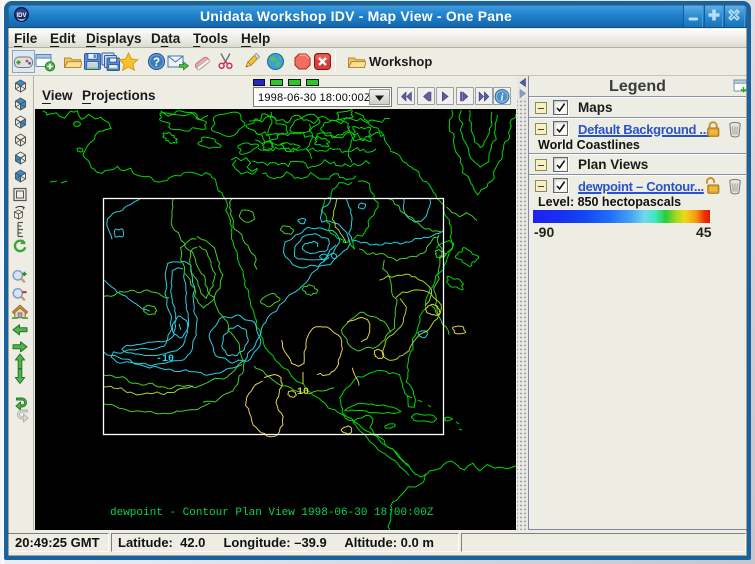 The width and height of the screenshot is (755, 564). Describe the element at coordinates (21, 16) in the screenshot. I see `svg-text: IDV` at that location.